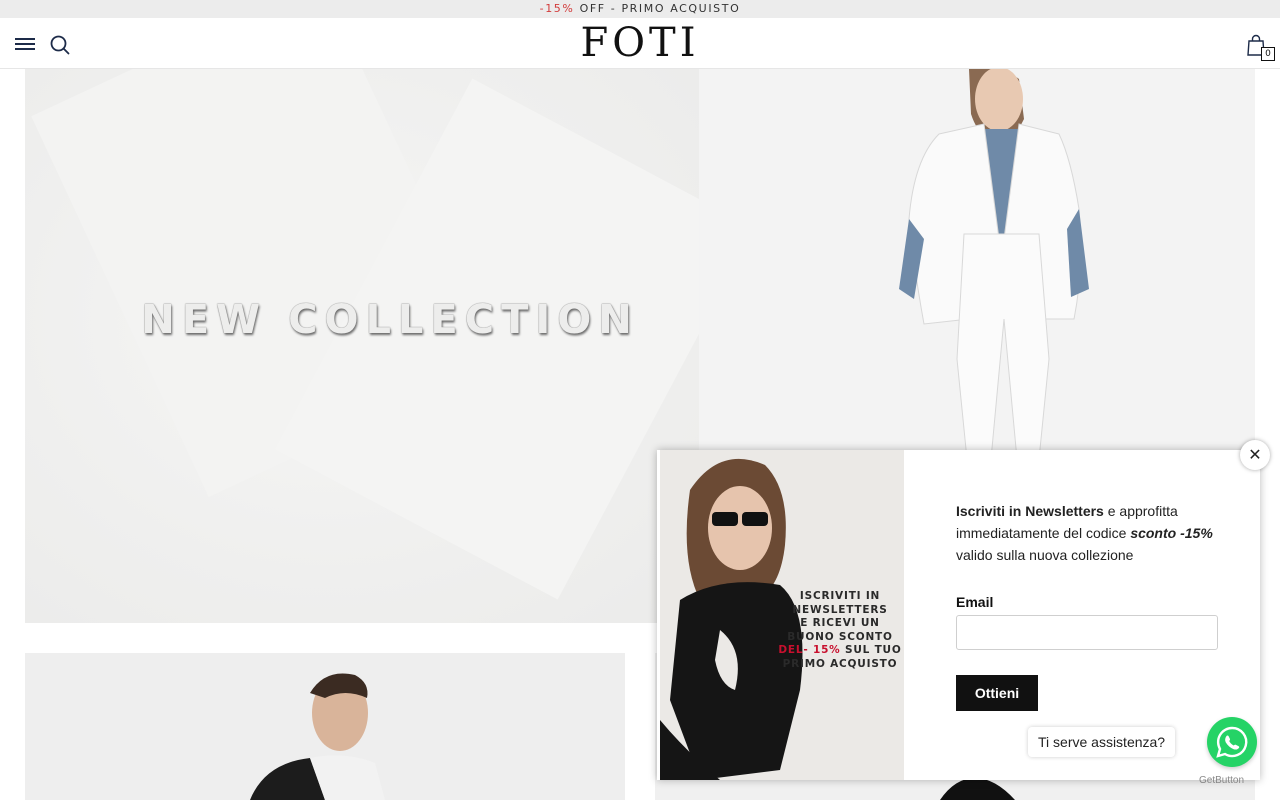 The height and width of the screenshot is (800, 1280). I want to click on search-icon, so click(60, 45).